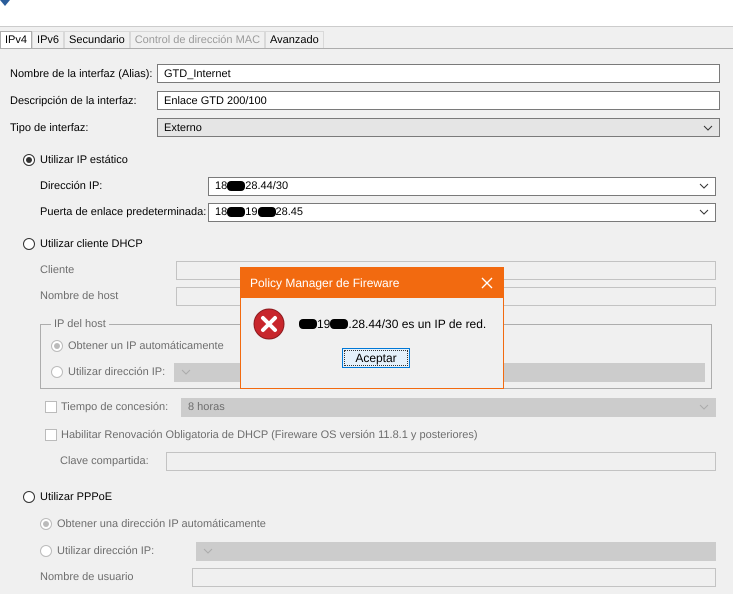 The image size is (733, 594). I want to click on field-label: Dirección IP:, so click(72, 186).